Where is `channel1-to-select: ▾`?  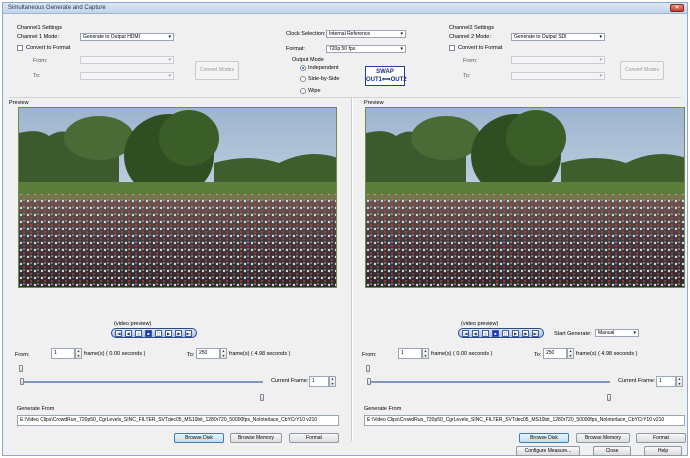 channel1-to-select: ▾ is located at coordinates (127, 76).